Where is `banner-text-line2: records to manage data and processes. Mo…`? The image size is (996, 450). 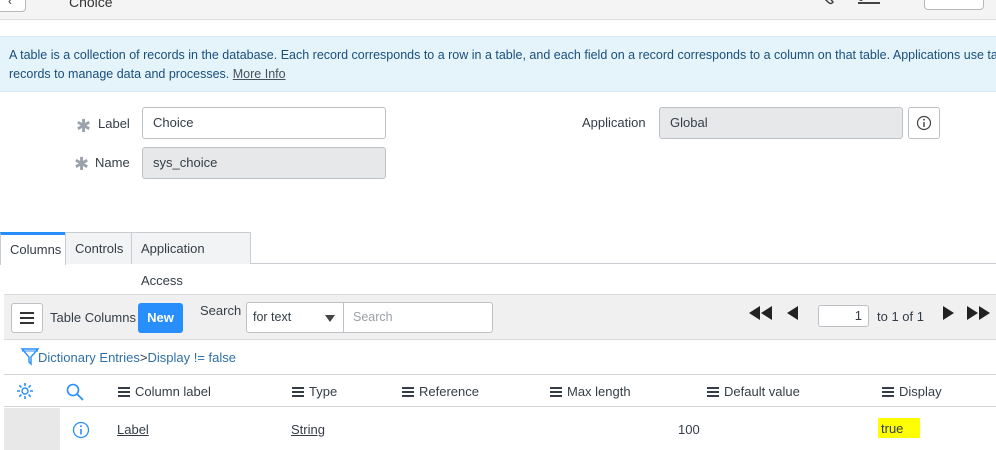
banner-text-line2: records to manage data and processes. Mo… is located at coordinates (497, 74).